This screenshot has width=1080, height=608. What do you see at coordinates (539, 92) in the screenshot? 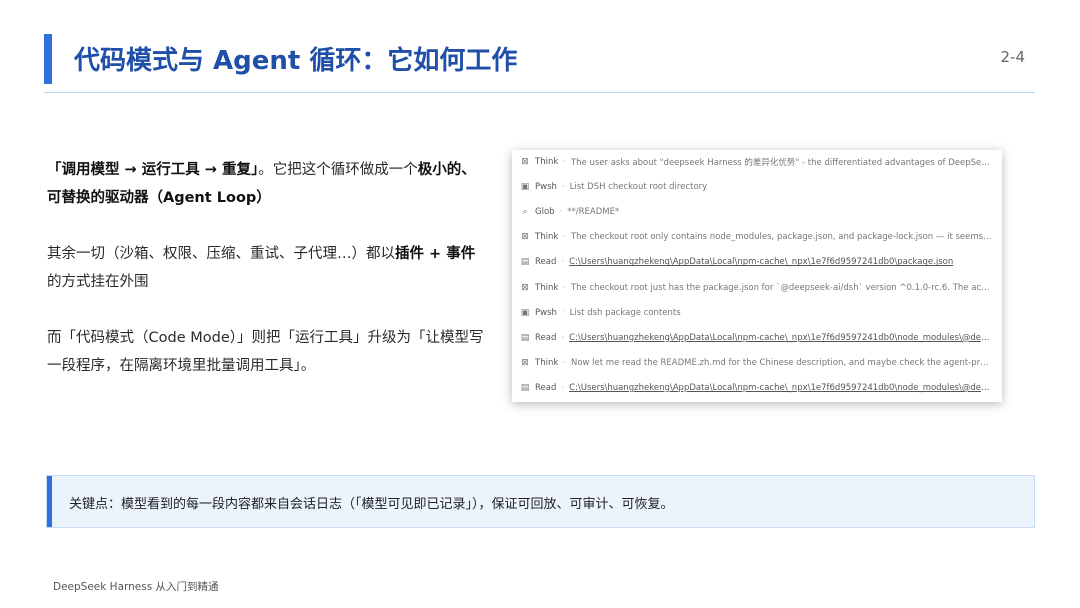
I see `title-divider` at bounding box center [539, 92].